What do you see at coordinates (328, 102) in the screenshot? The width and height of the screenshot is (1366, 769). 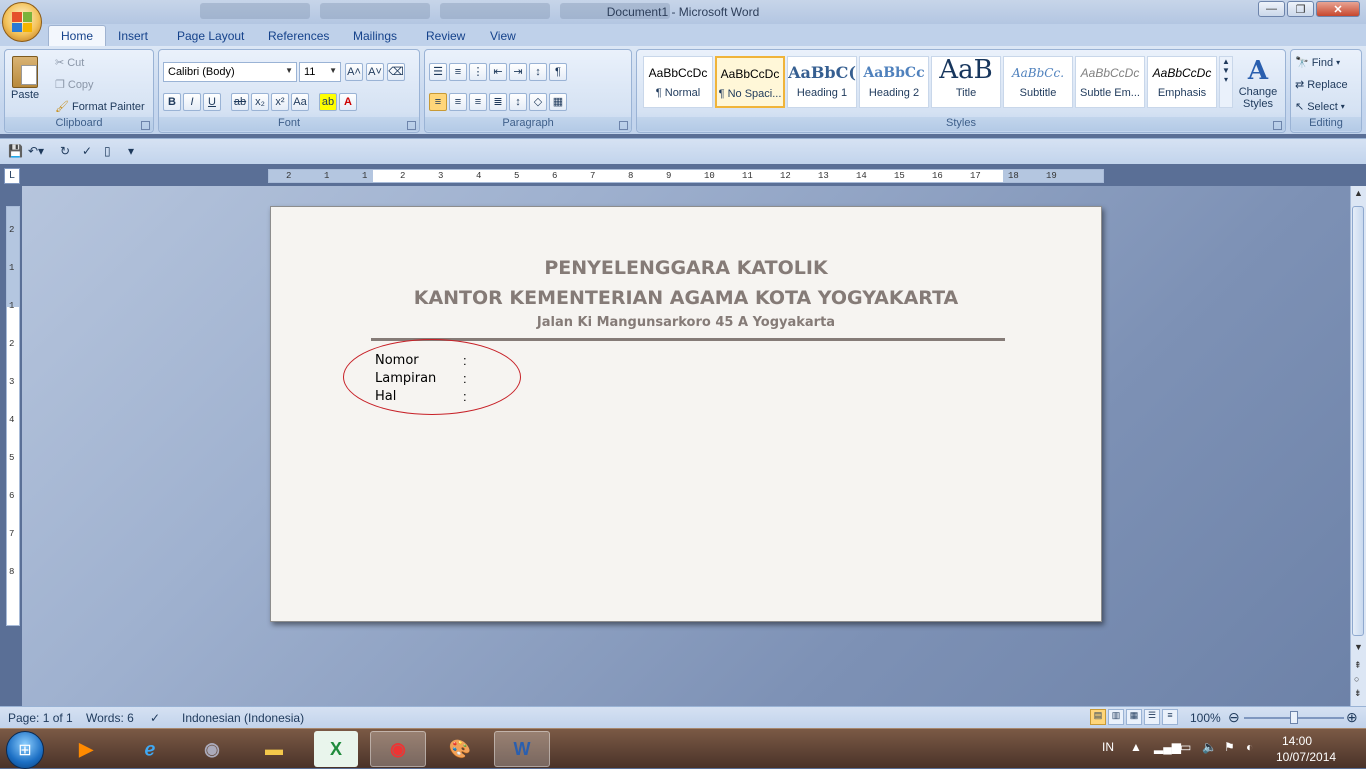 I see `highlight-icon: ab` at bounding box center [328, 102].